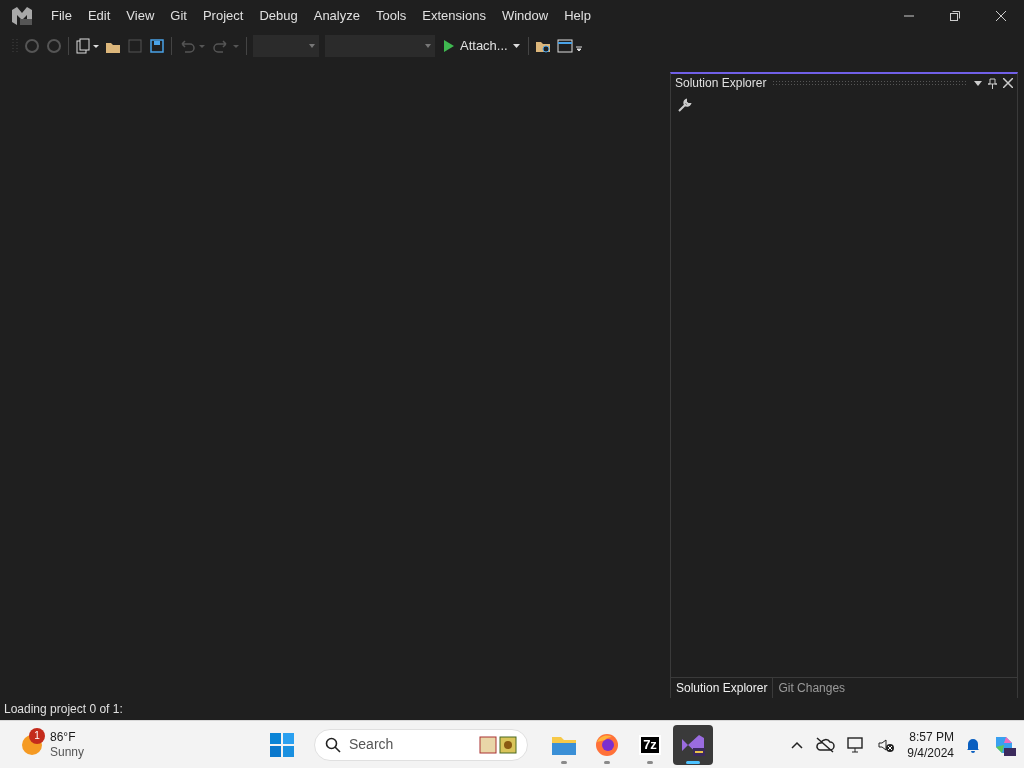 This screenshot has width=1024, height=768. What do you see at coordinates (67, 752) in the screenshot?
I see `weather-condition: Sunny` at bounding box center [67, 752].